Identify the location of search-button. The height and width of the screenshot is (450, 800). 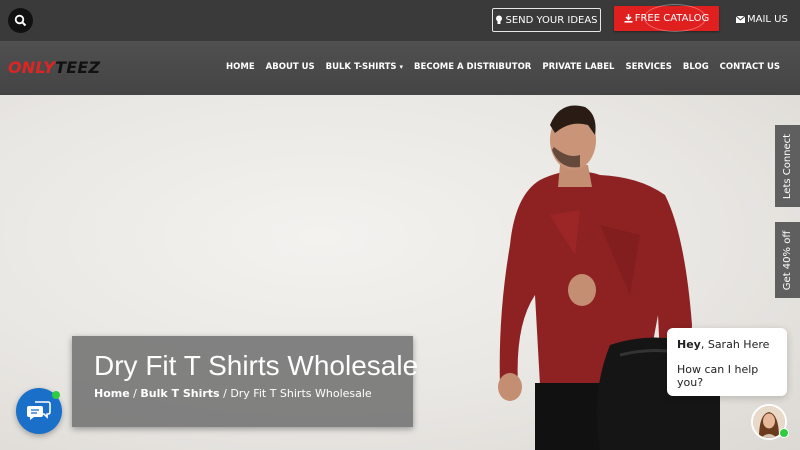
(20, 20).